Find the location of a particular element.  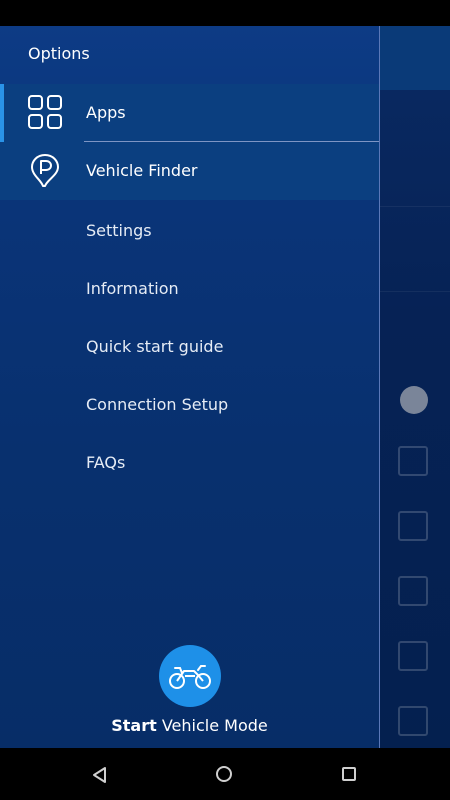

system-nav-bar is located at coordinates (225, 774).